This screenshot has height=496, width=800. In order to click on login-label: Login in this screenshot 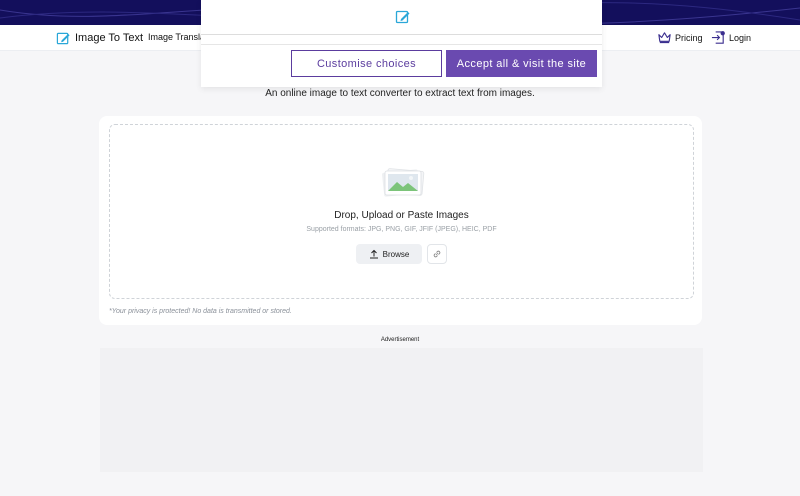, I will do `click(740, 37)`.